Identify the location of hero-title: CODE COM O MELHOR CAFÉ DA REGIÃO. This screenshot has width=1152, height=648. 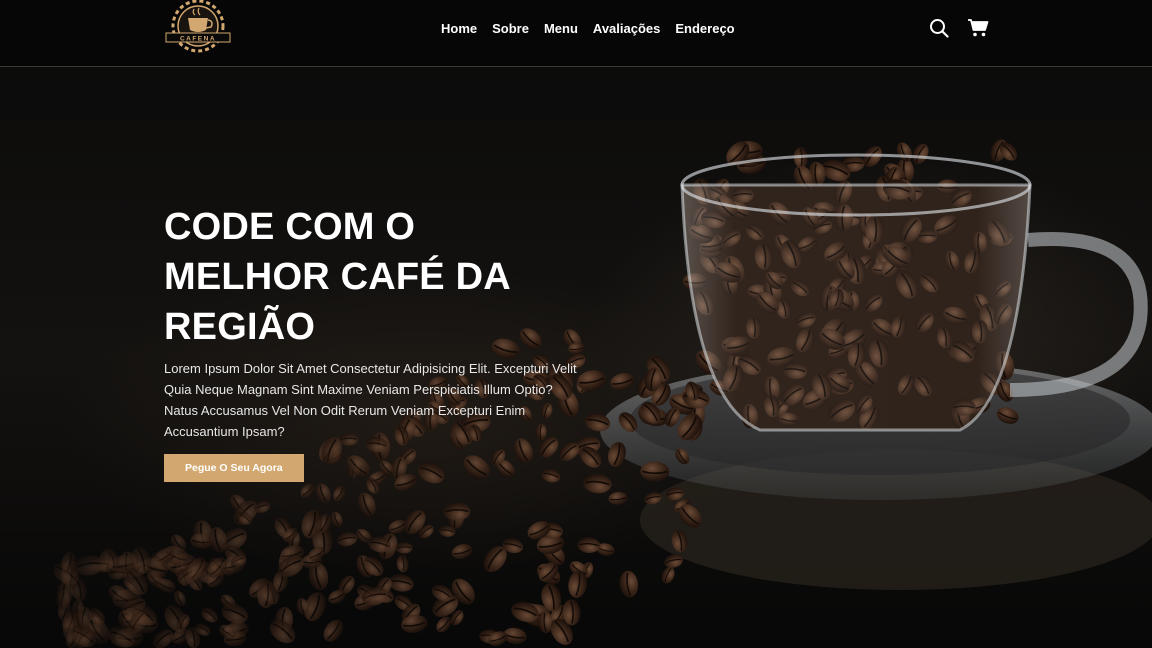
(379, 277).